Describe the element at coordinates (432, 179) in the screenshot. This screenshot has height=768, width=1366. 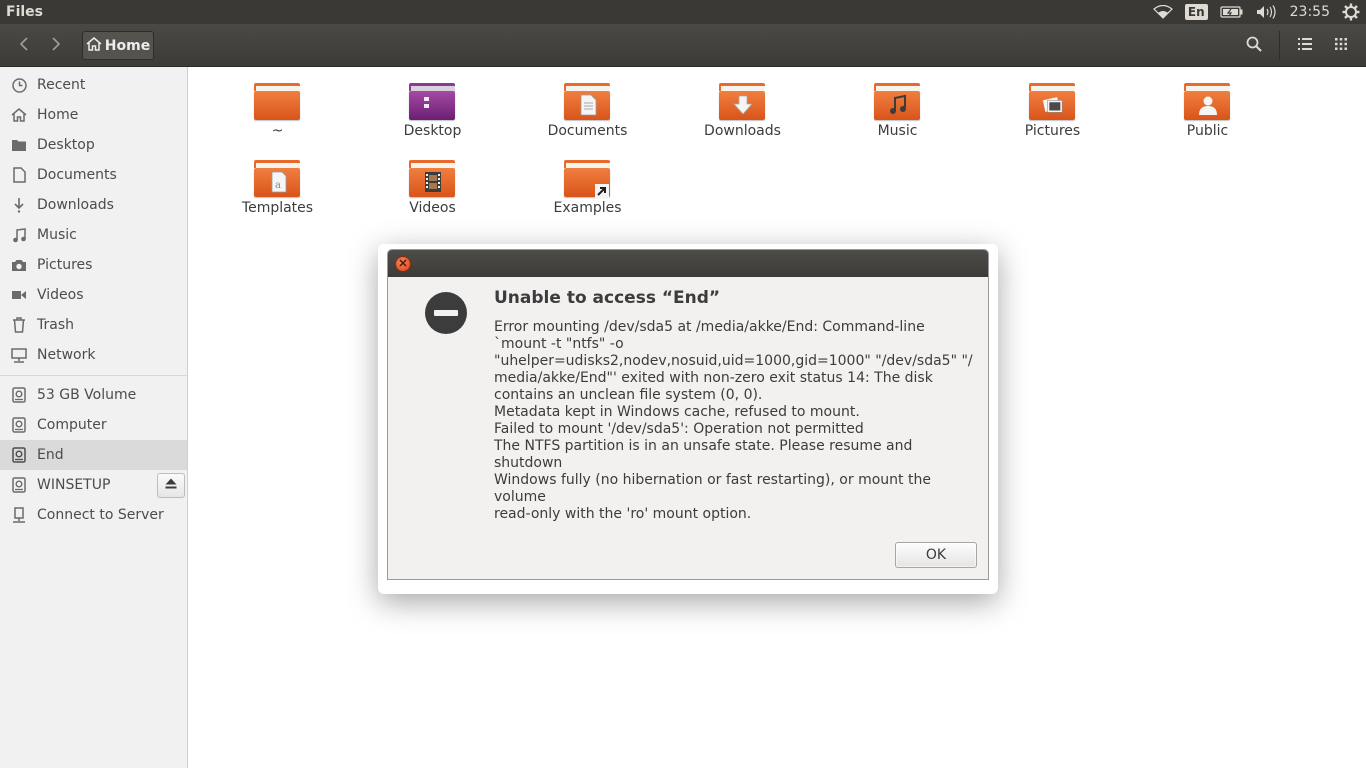
I see `videos-folder-icon` at that location.